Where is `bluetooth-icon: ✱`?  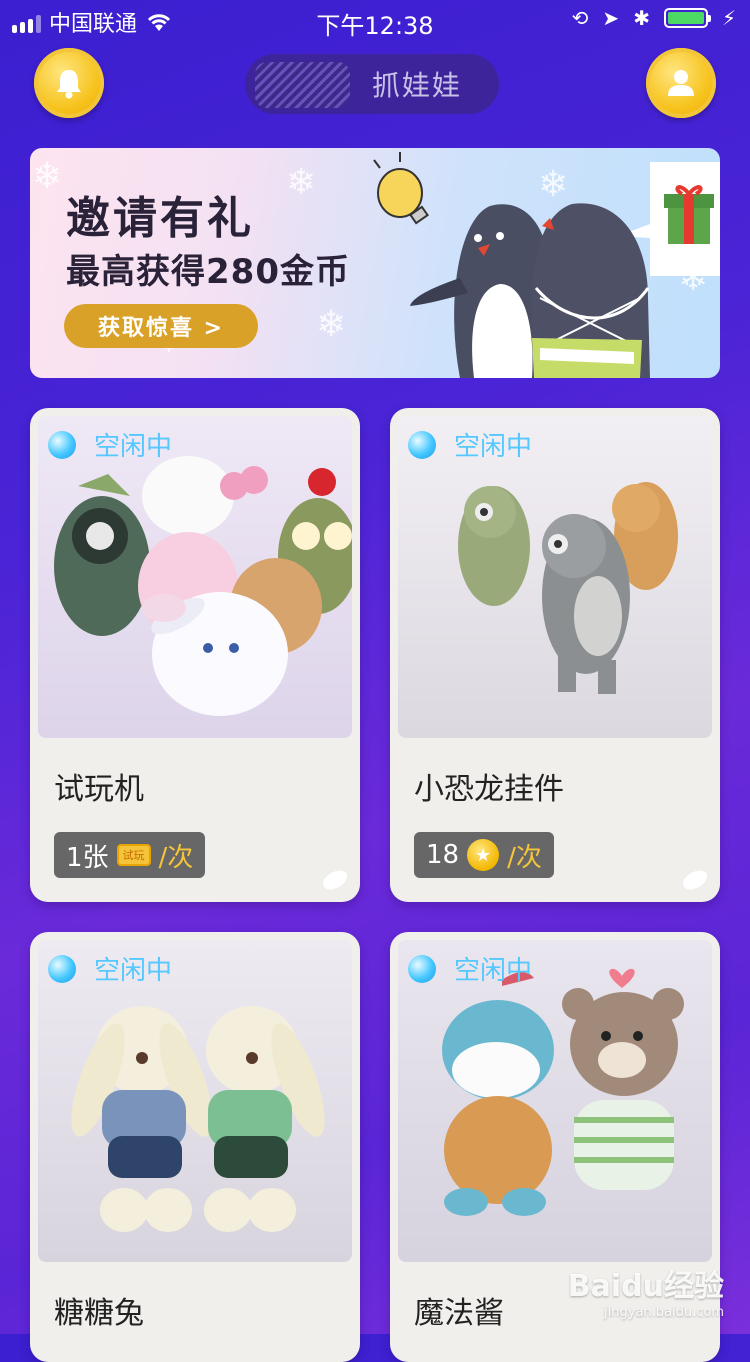
bluetooth-icon: ✱ is located at coordinates (641, 18).